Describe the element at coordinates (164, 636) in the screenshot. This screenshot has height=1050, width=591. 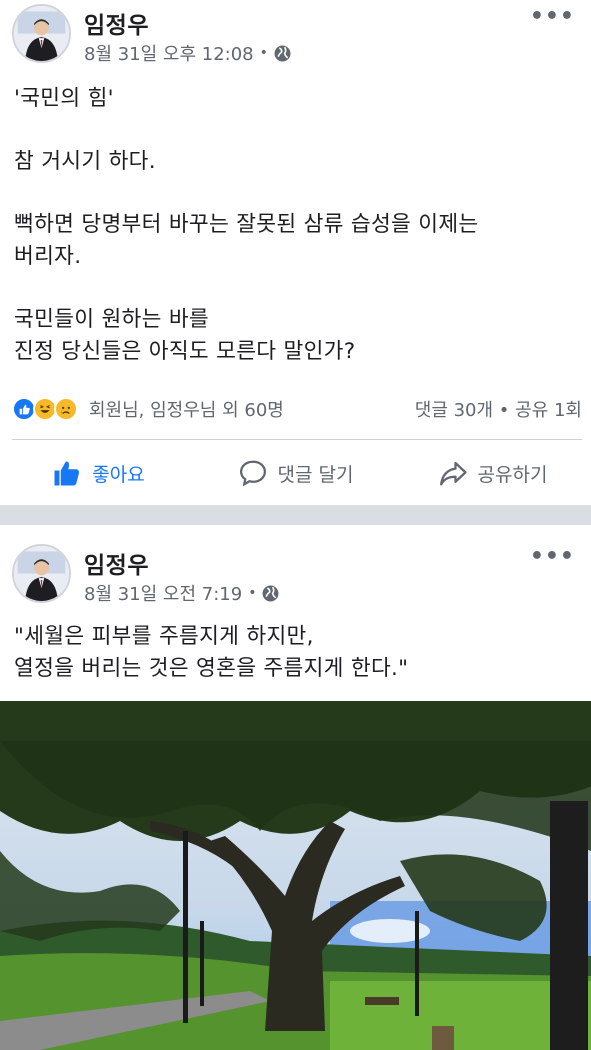
I see `post-line: "세월은 피부를 주름지게 하지만,` at that location.